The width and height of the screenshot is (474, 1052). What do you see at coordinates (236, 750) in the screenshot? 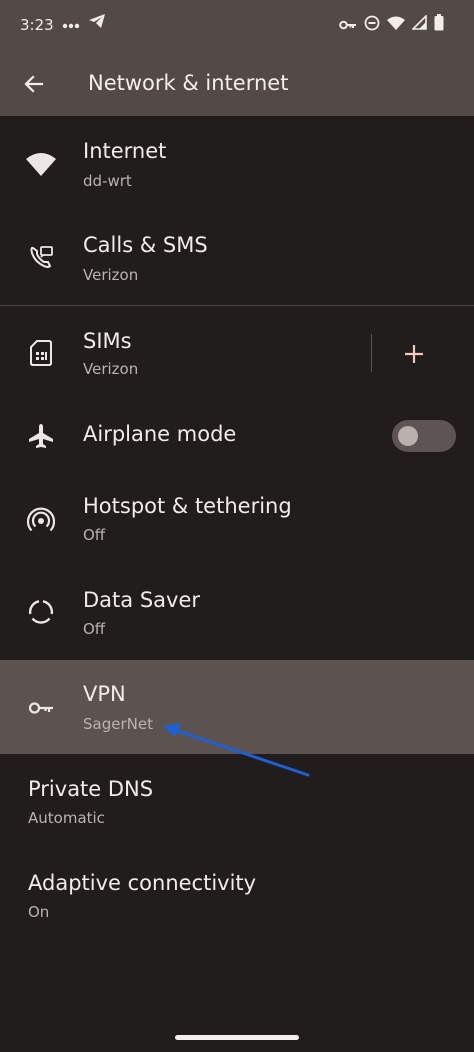
I see `annotation-arrow` at bounding box center [236, 750].